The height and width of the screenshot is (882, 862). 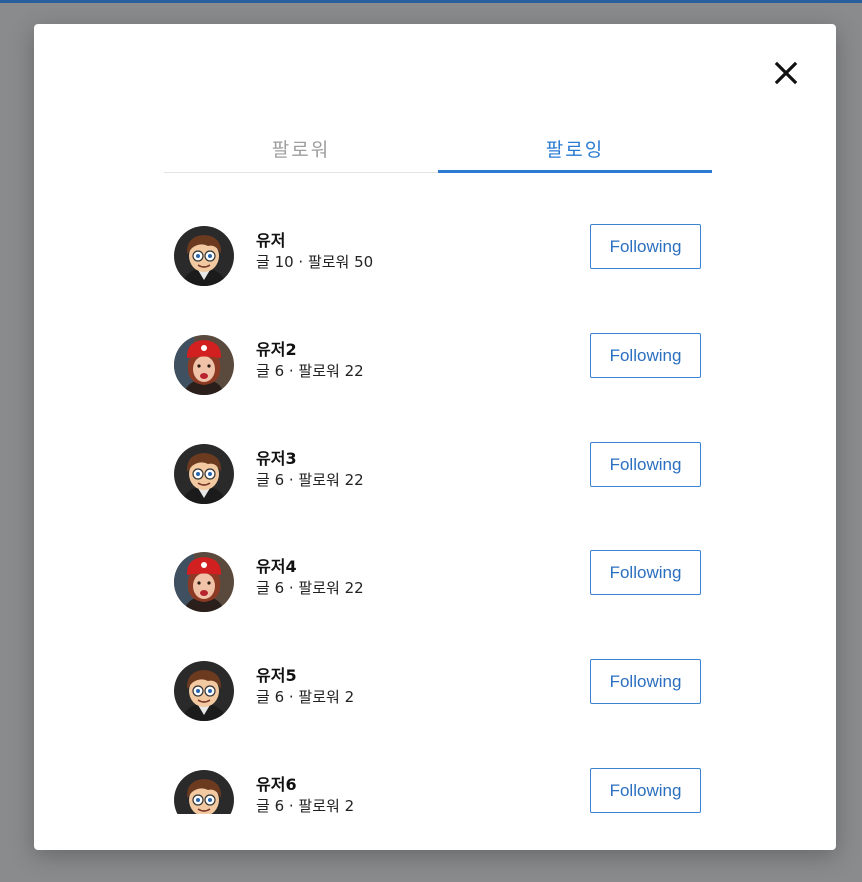 What do you see at coordinates (270, 239) in the screenshot?
I see `user-name: 유저` at bounding box center [270, 239].